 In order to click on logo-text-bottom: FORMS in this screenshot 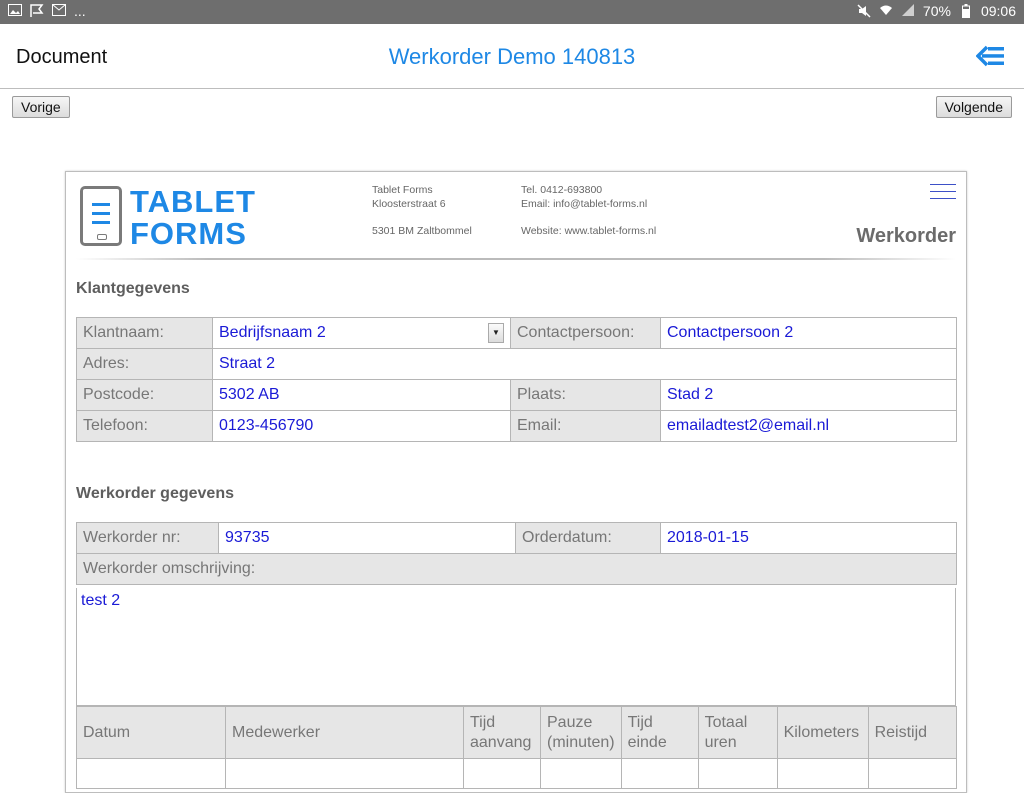, I will do `click(188, 233)`.